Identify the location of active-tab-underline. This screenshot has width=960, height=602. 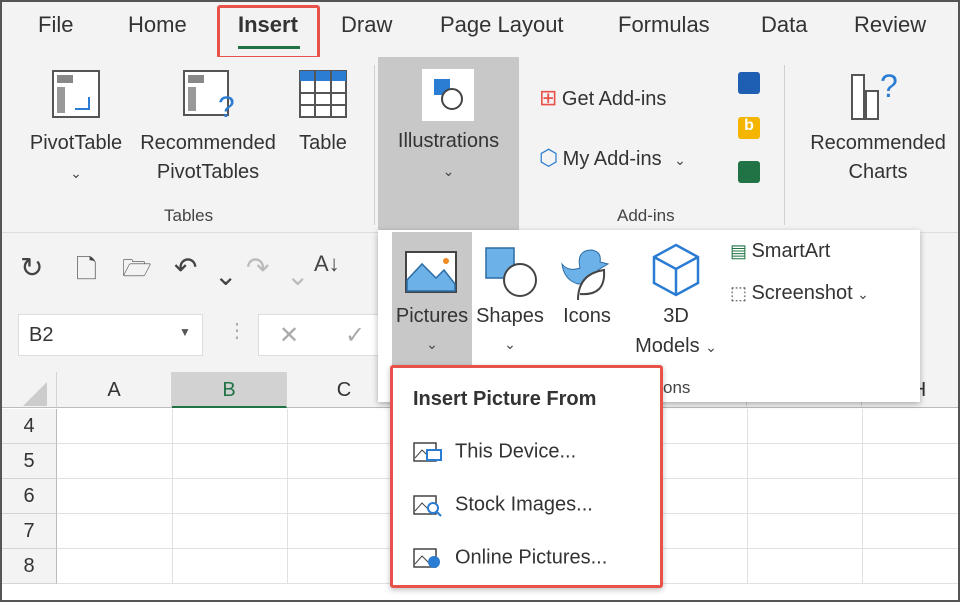
(269, 47).